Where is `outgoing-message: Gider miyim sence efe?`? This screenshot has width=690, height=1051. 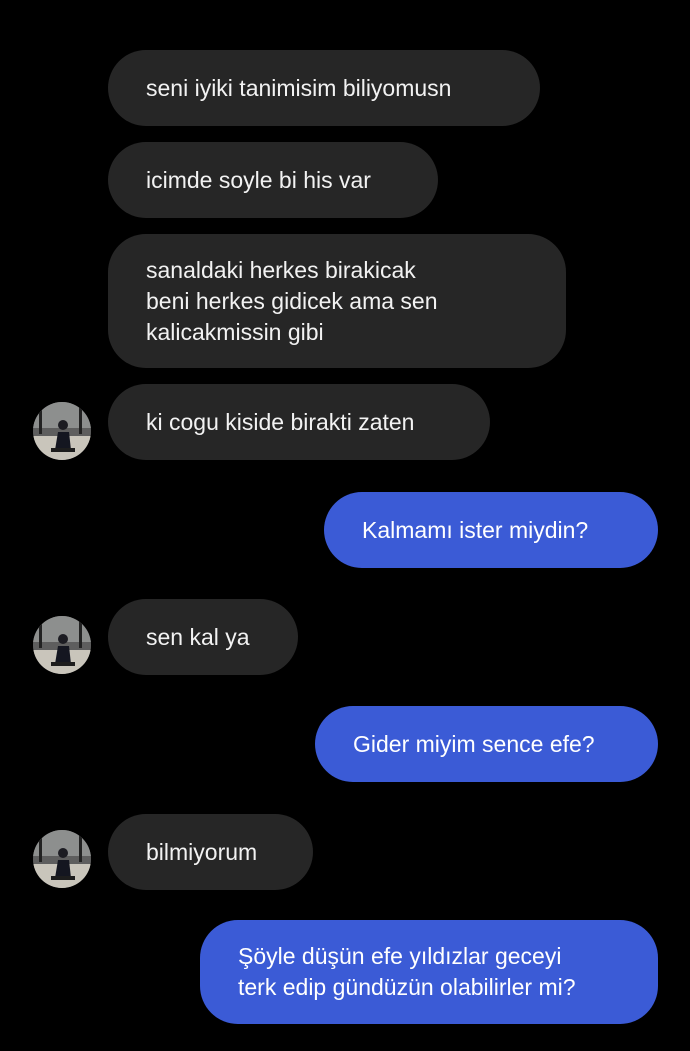
outgoing-message: Gider miyim sence efe? is located at coordinates (486, 744).